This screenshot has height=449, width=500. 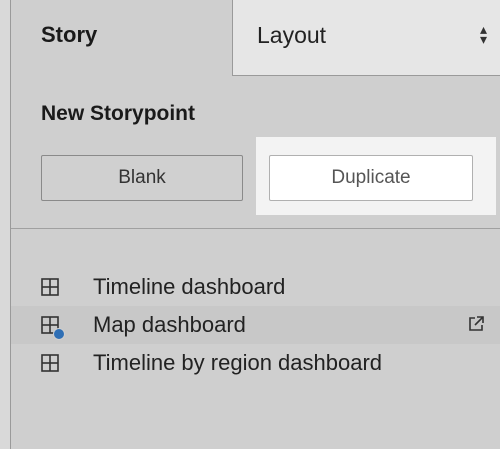 I want to click on tab-layout: Layout ▴ ▾, so click(x=366, y=38).